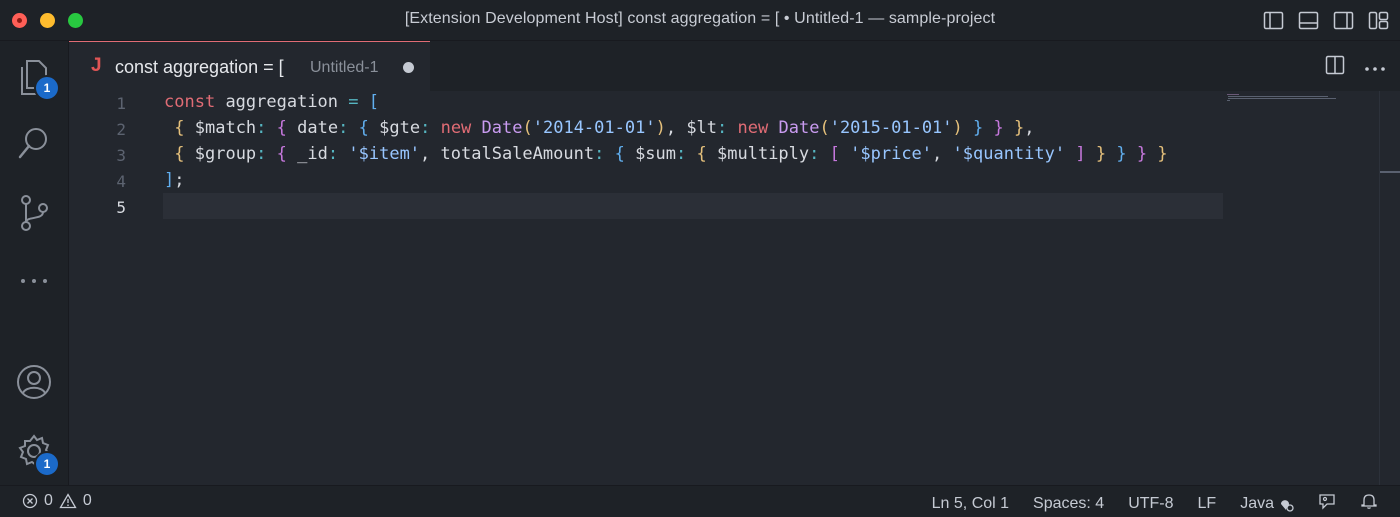  I want to click on tab-title: const aggregation = [, so click(199, 67).